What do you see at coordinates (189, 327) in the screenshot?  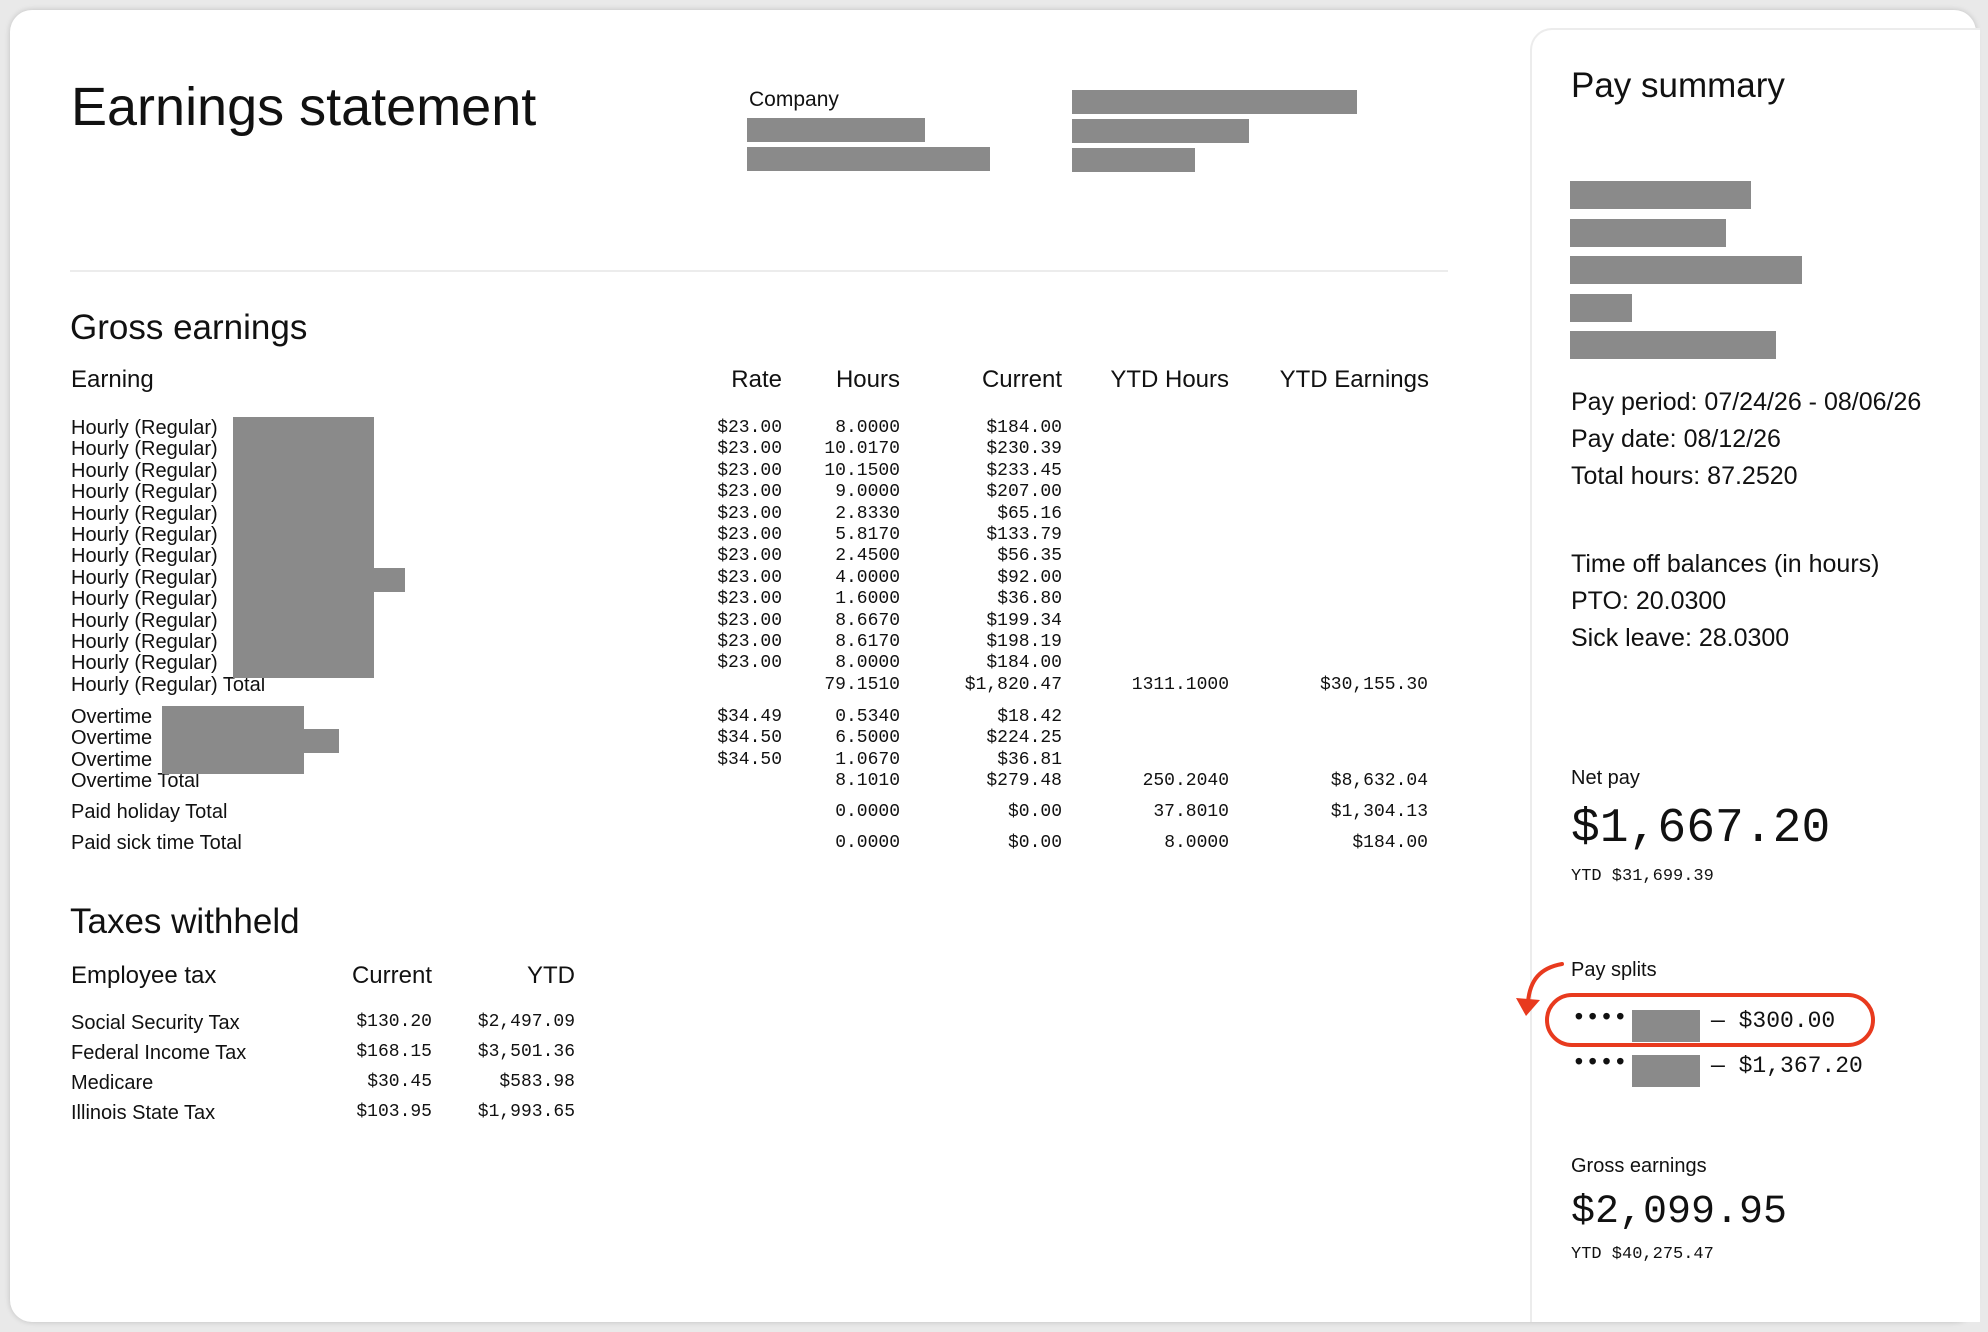 I see `gross-earnings-heading: Gross earnings` at bounding box center [189, 327].